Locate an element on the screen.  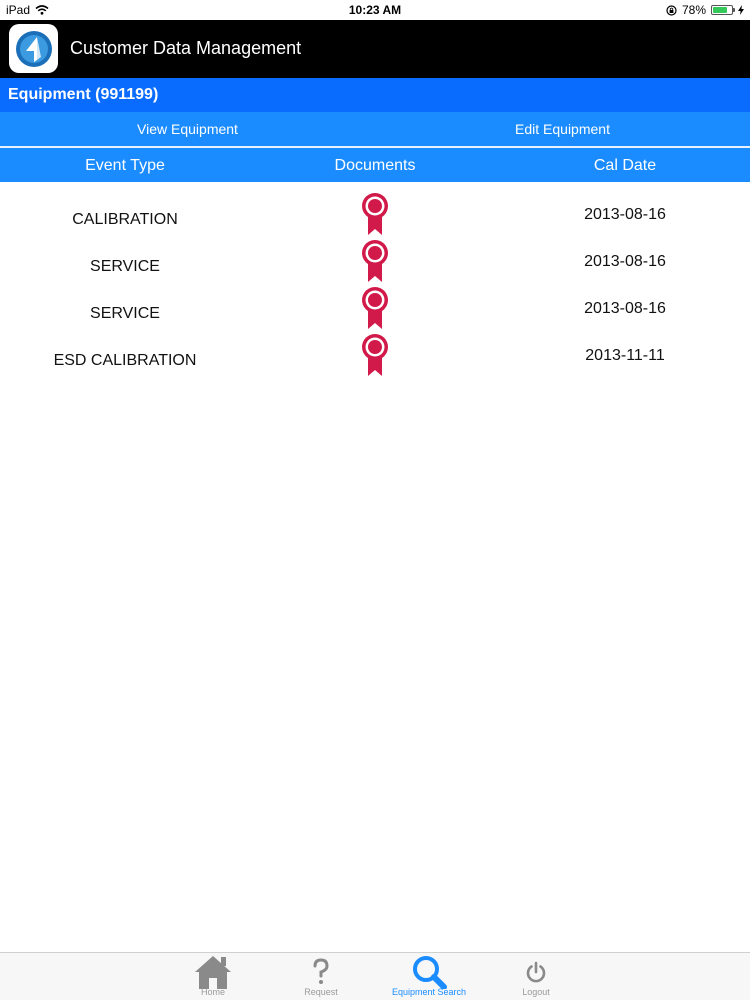
nav-request-label: Request is located at coordinates (321, 992).